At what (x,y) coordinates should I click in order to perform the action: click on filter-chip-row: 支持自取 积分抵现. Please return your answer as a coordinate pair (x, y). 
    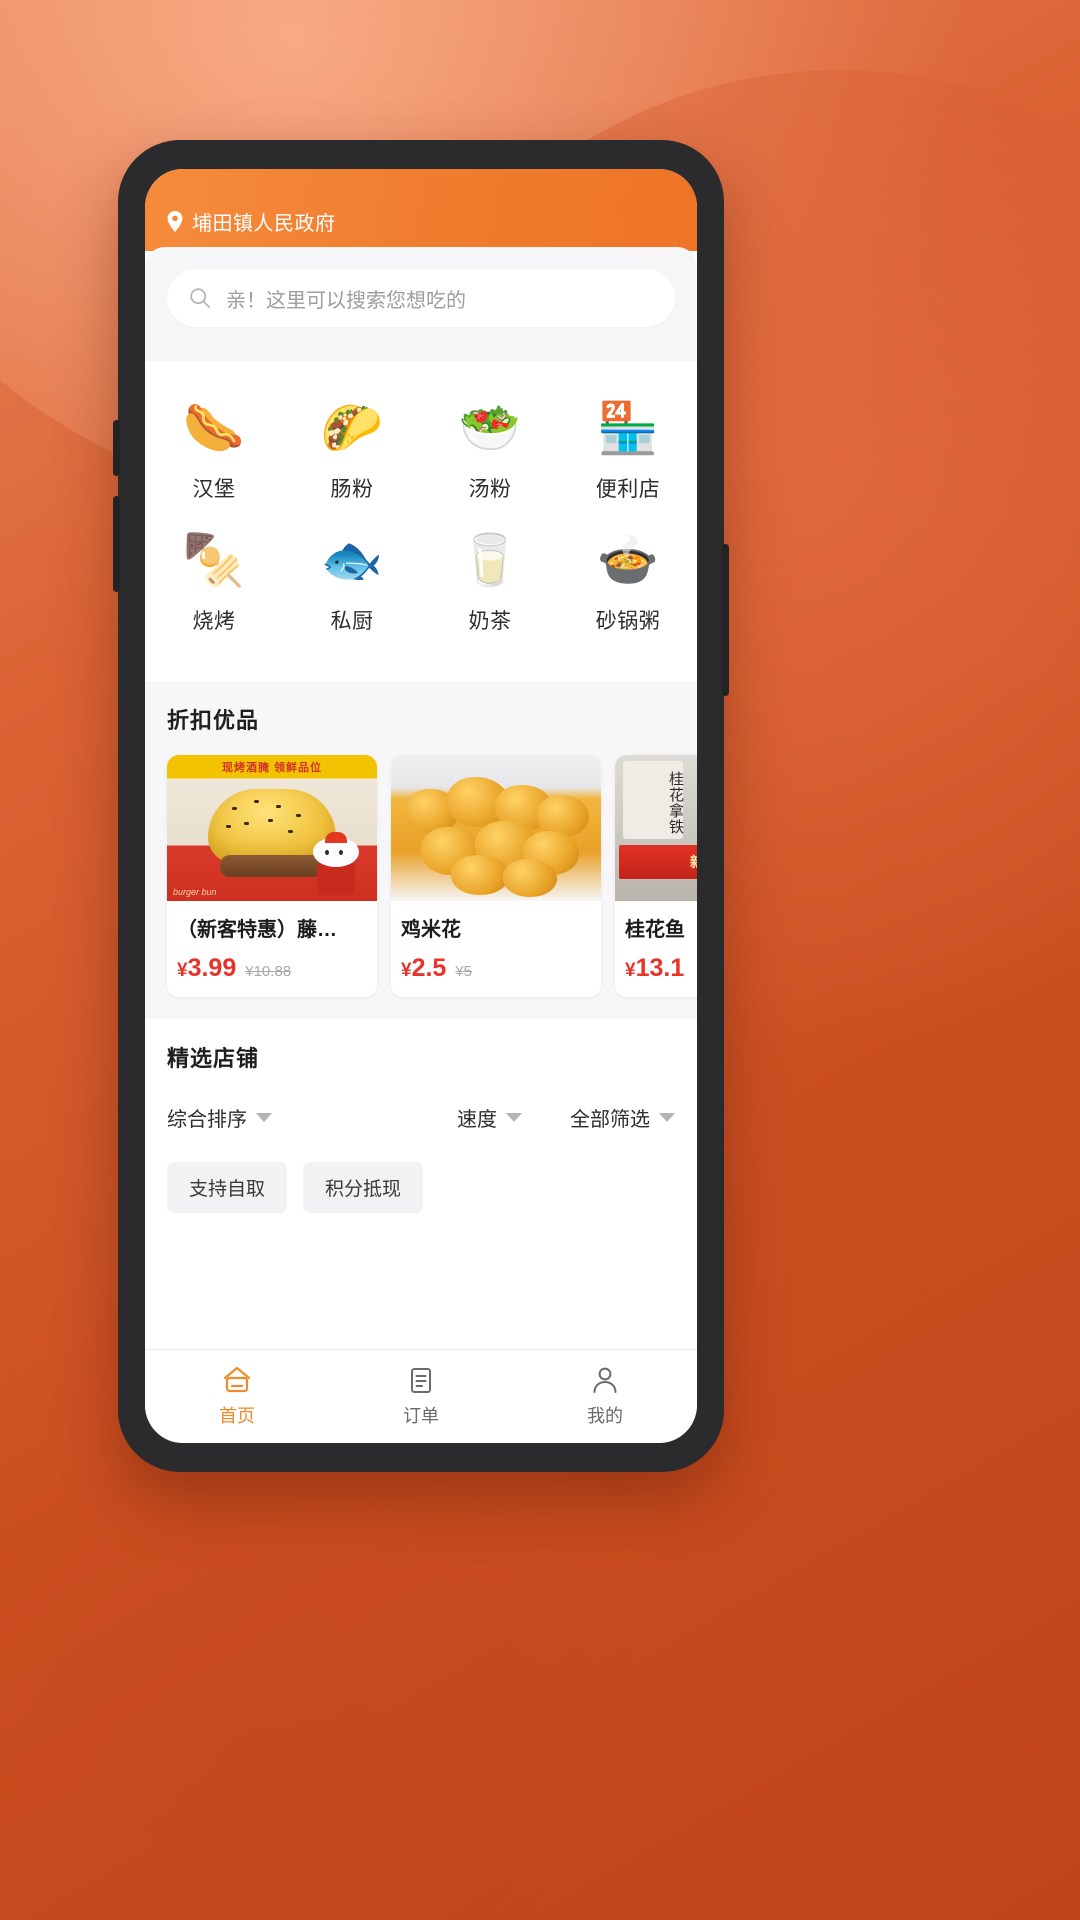
    Looking at the image, I should click on (421, 1187).